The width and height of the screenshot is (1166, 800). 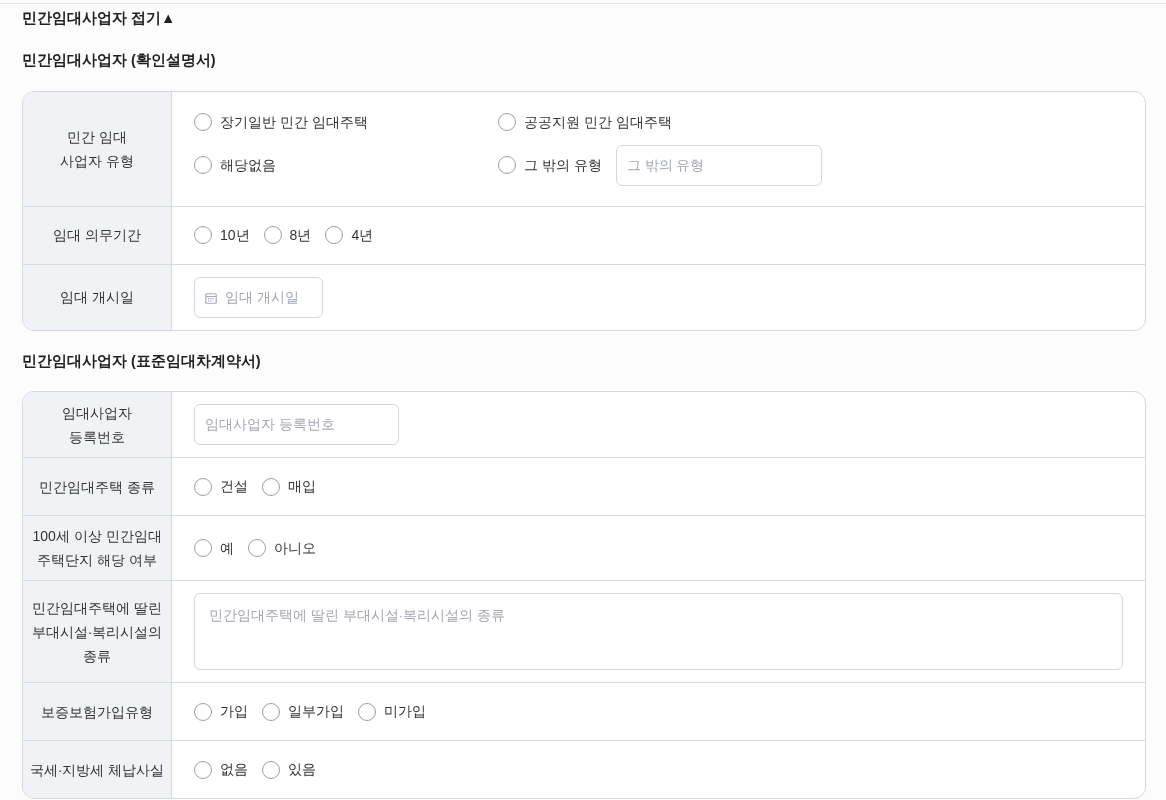 I want to click on radio-label: 공공지원 민간 임대주택, so click(x=598, y=122).